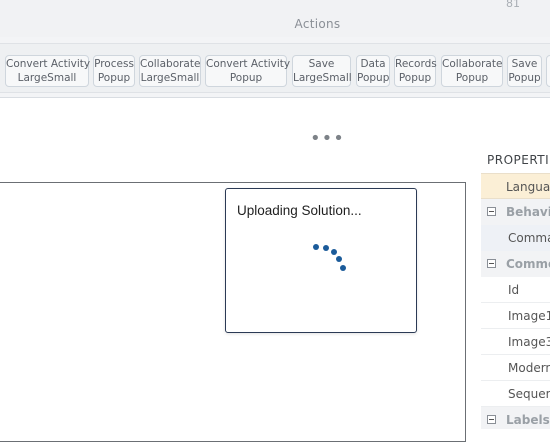 The width and height of the screenshot is (550, 442). I want to click on collaborate-largesmall-button: Collaborate LargeSmall, so click(170, 71).